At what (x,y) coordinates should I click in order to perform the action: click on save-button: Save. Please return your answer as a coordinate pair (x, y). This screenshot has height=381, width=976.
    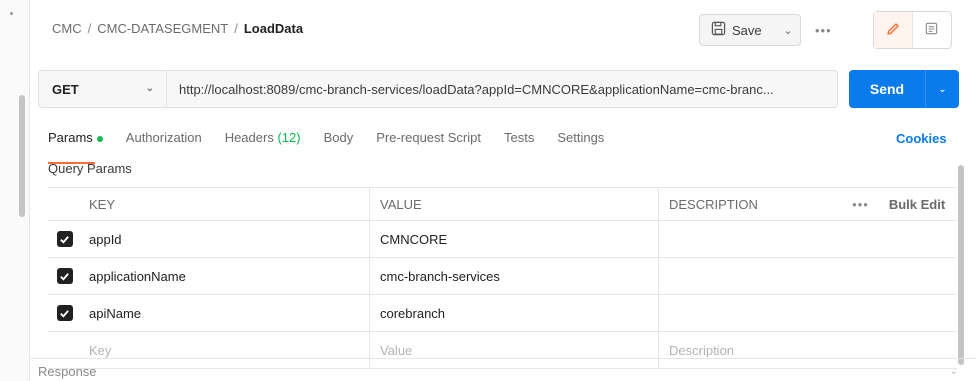
    Looking at the image, I should click on (735, 30).